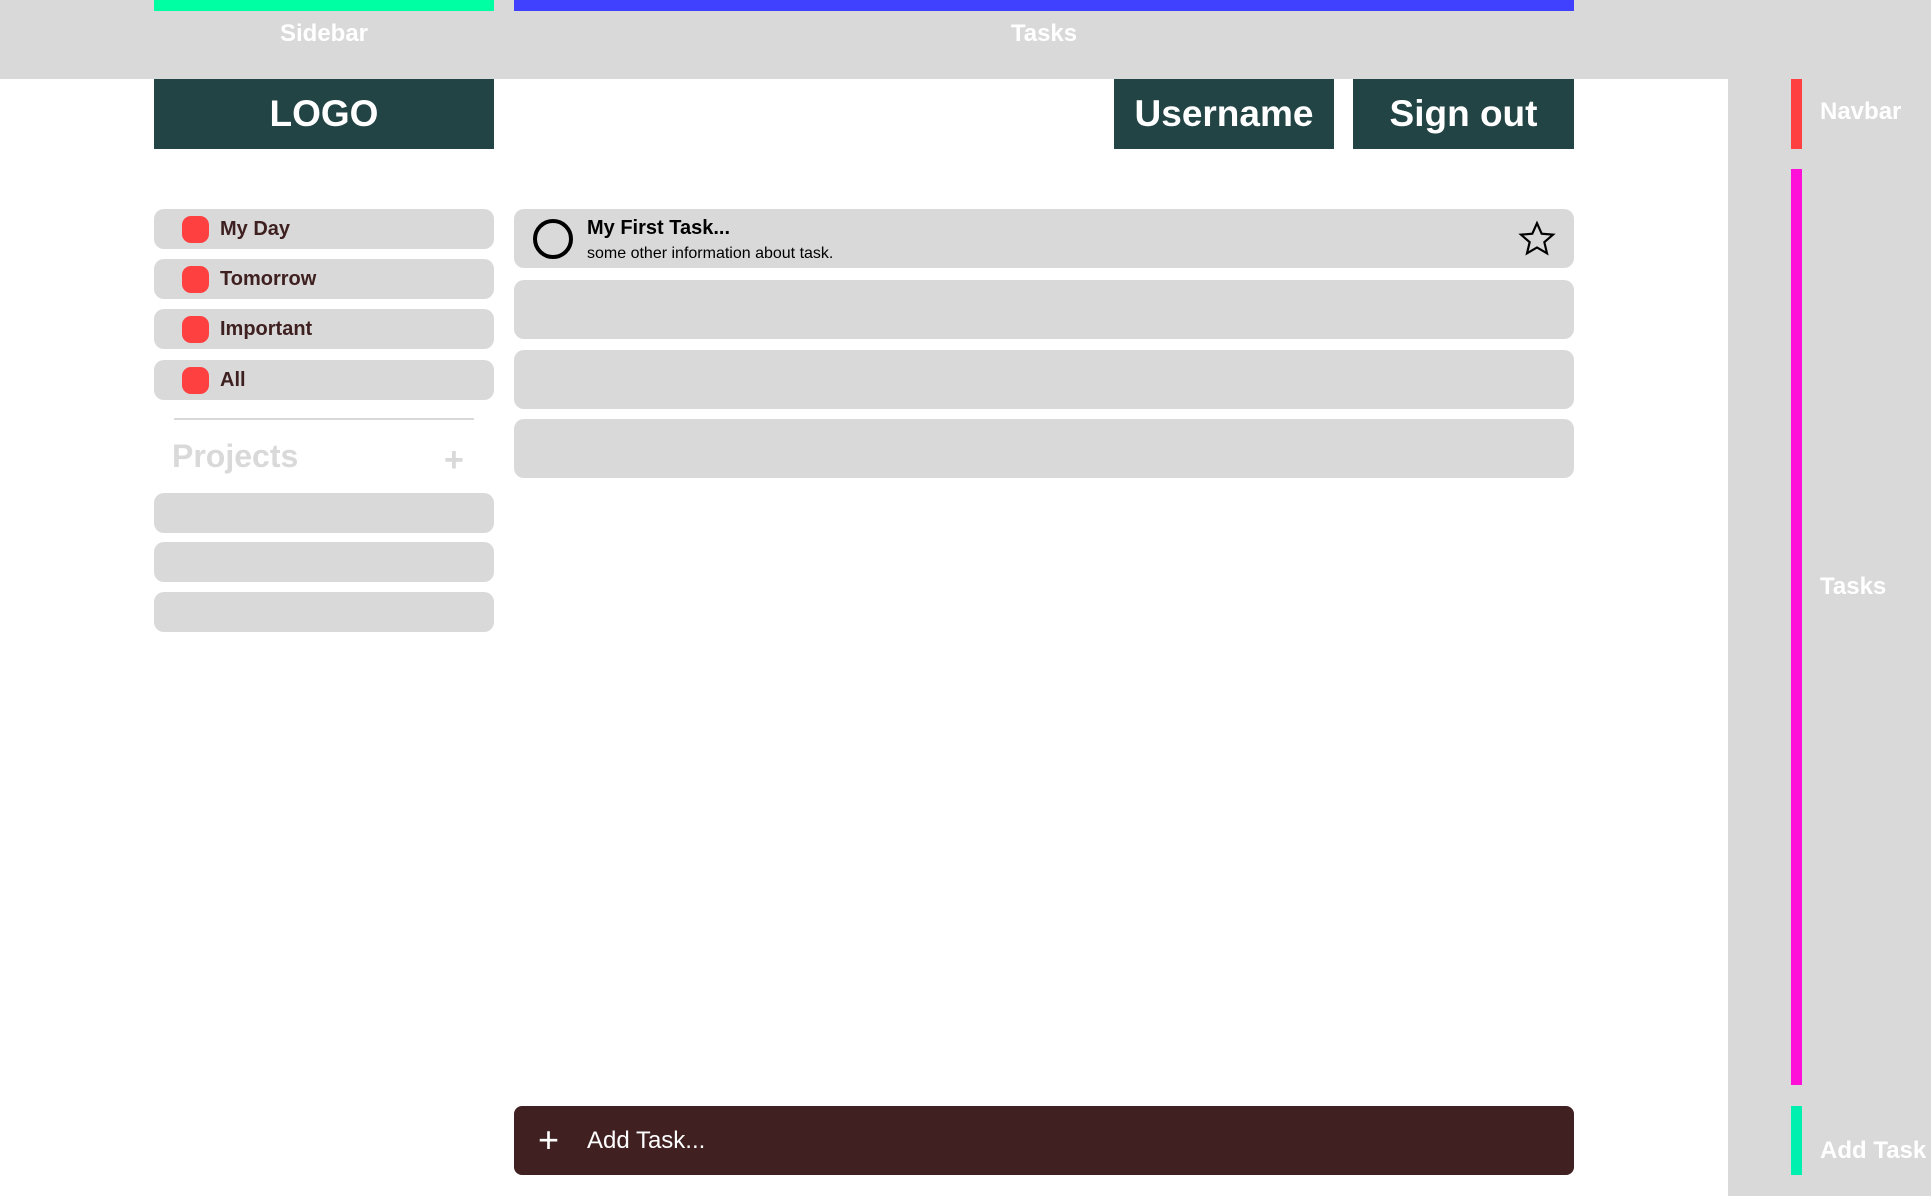  What do you see at coordinates (255, 228) in the screenshot?
I see `sidebar-item-label: My Day` at bounding box center [255, 228].